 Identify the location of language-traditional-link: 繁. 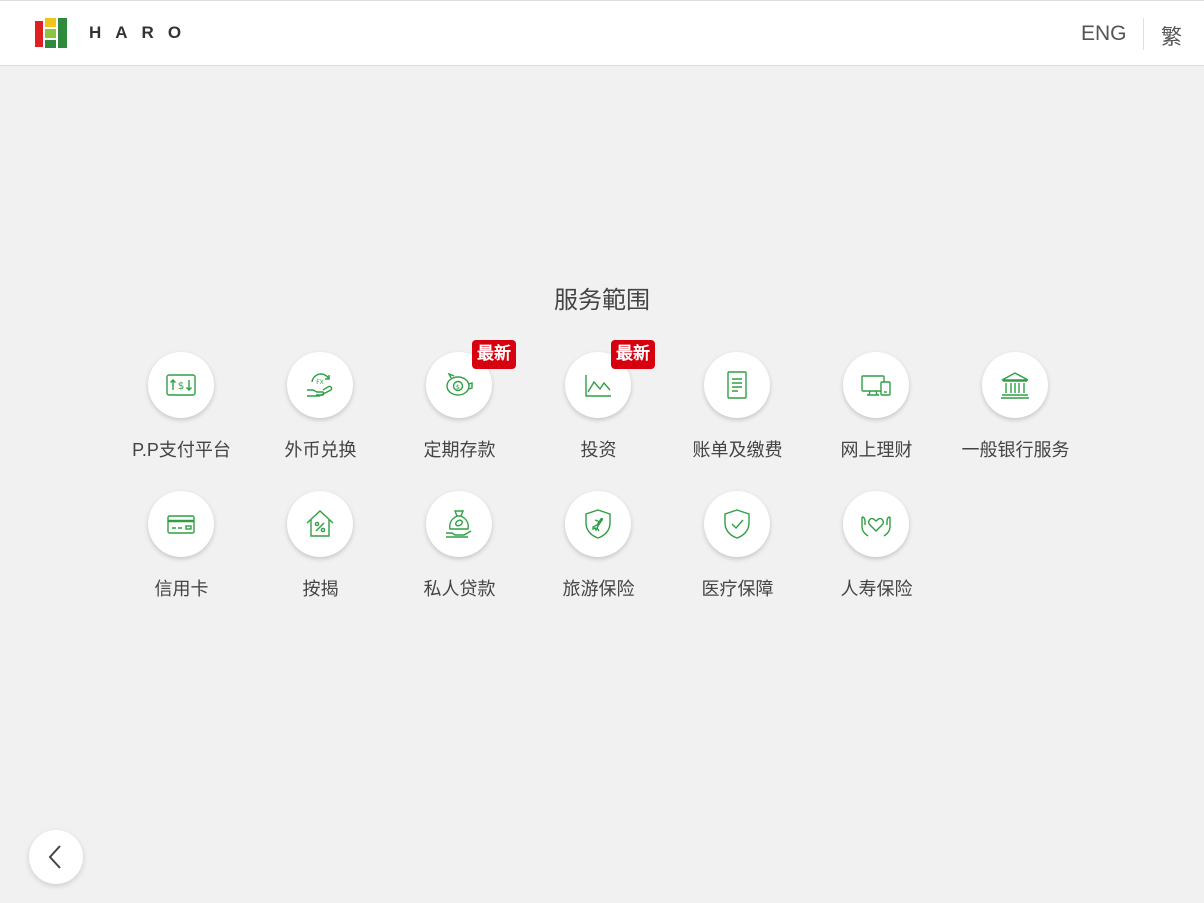
(1171, 36).